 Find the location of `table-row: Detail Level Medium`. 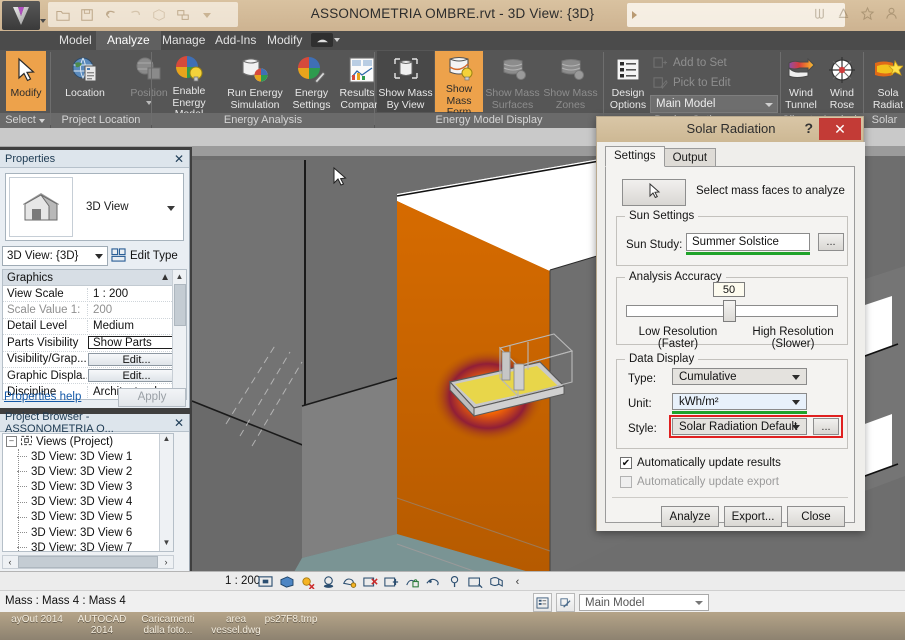

table-row: Detail Level Medium is located at coordinates (94, 327).